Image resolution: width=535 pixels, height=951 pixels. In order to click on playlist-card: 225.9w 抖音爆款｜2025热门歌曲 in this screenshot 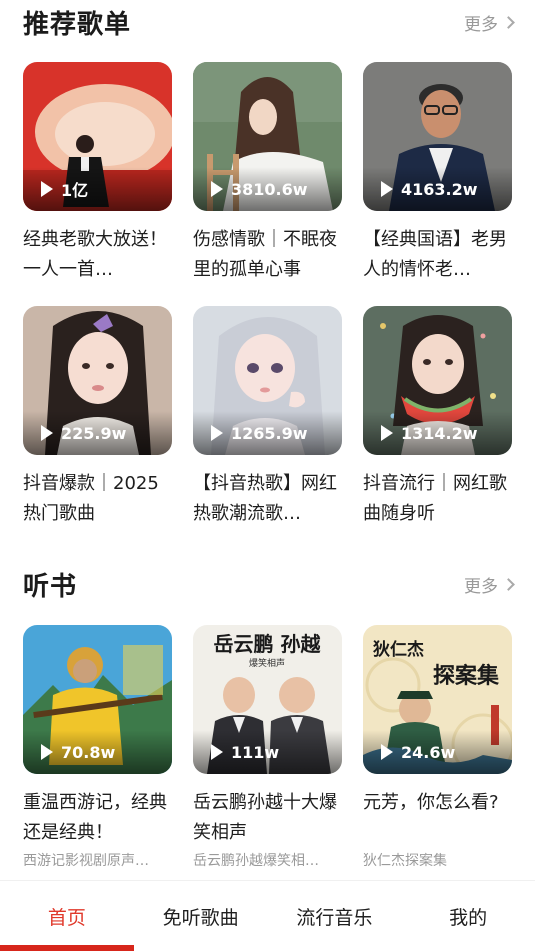, I will do `click(97, 417)`.